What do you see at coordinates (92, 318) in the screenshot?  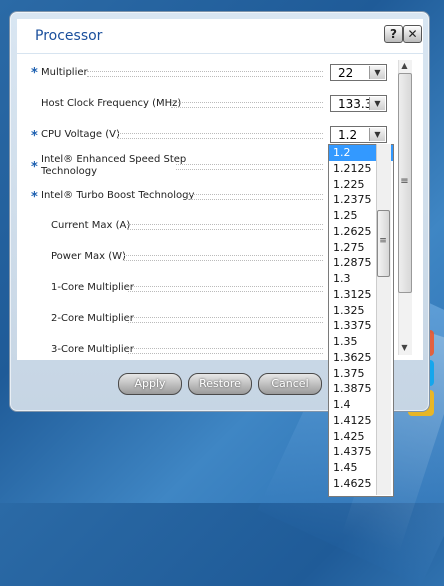 I see `two-core-multiplier-label: 2-Core Multiplier` at bounding box center [92, 318].